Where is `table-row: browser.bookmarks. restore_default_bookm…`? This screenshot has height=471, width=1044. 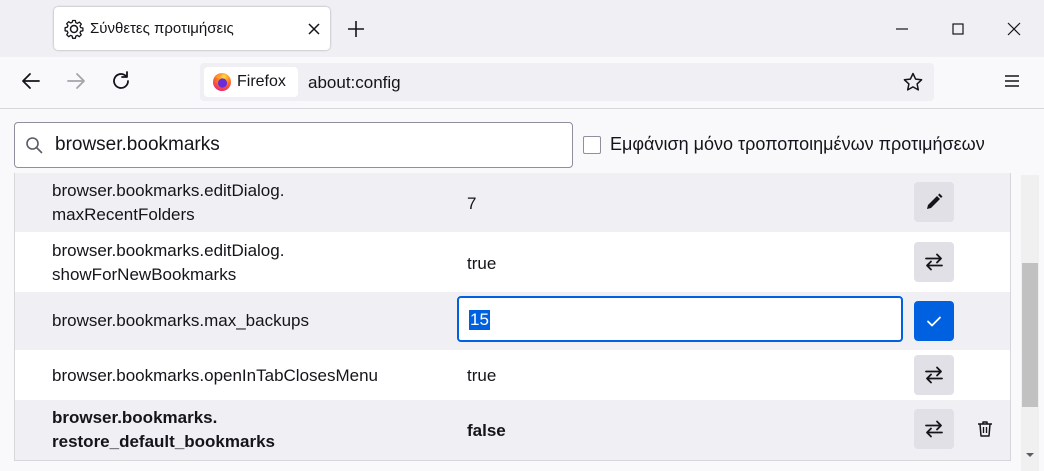 table-row: browser.bookmarks. restore_default_bookm… is located at coordinates (512, 430).